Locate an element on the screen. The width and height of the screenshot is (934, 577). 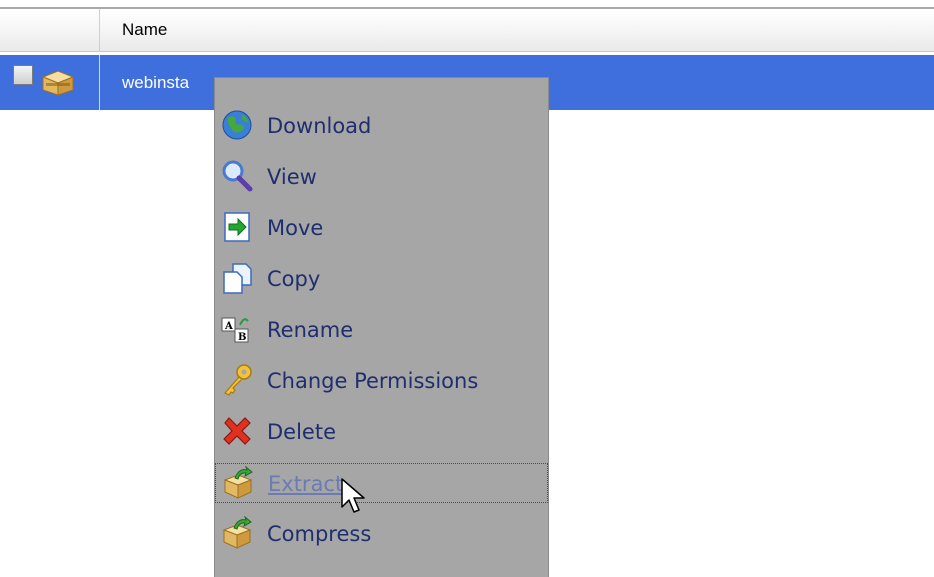
menu-item-move: Move is located at coordinates (381, 228).